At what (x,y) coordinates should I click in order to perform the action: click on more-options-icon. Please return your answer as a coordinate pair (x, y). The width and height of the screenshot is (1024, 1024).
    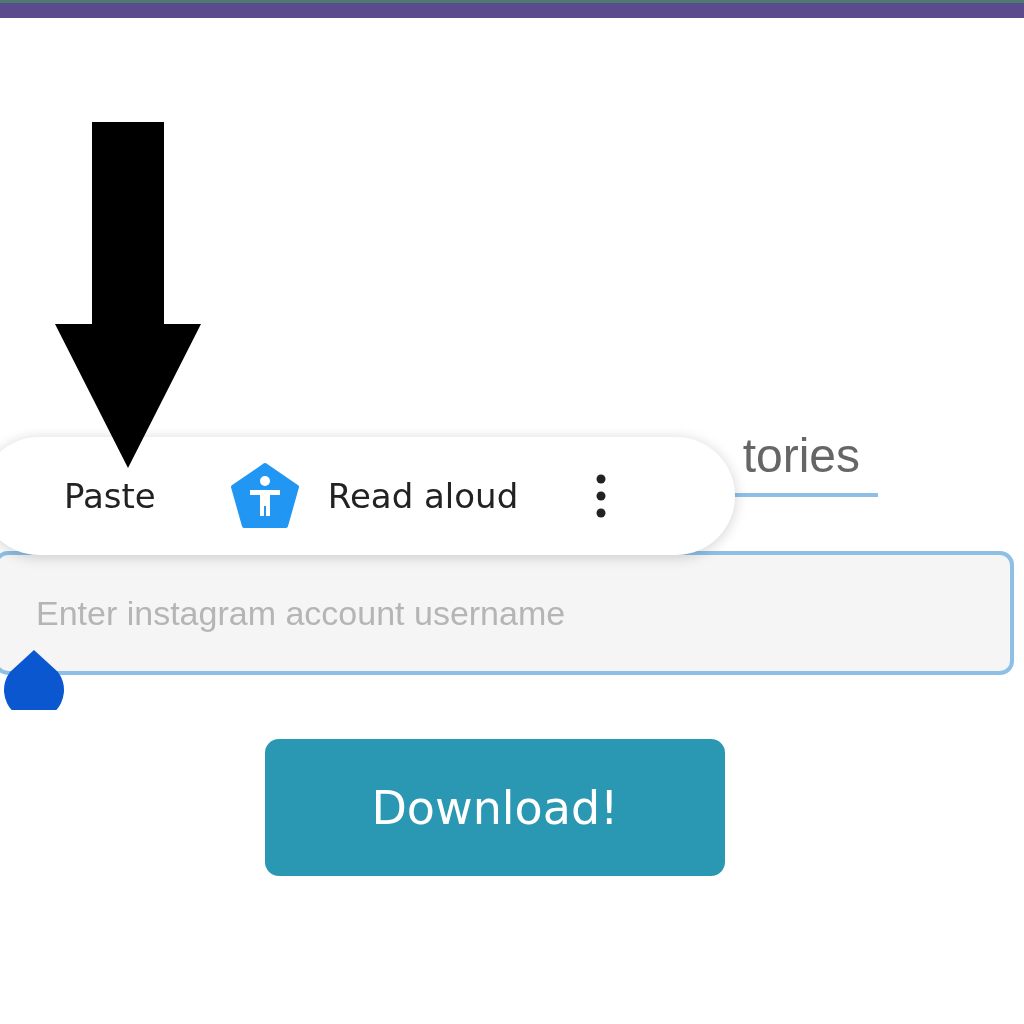
    Looking at the image, I should click on (601, 496).